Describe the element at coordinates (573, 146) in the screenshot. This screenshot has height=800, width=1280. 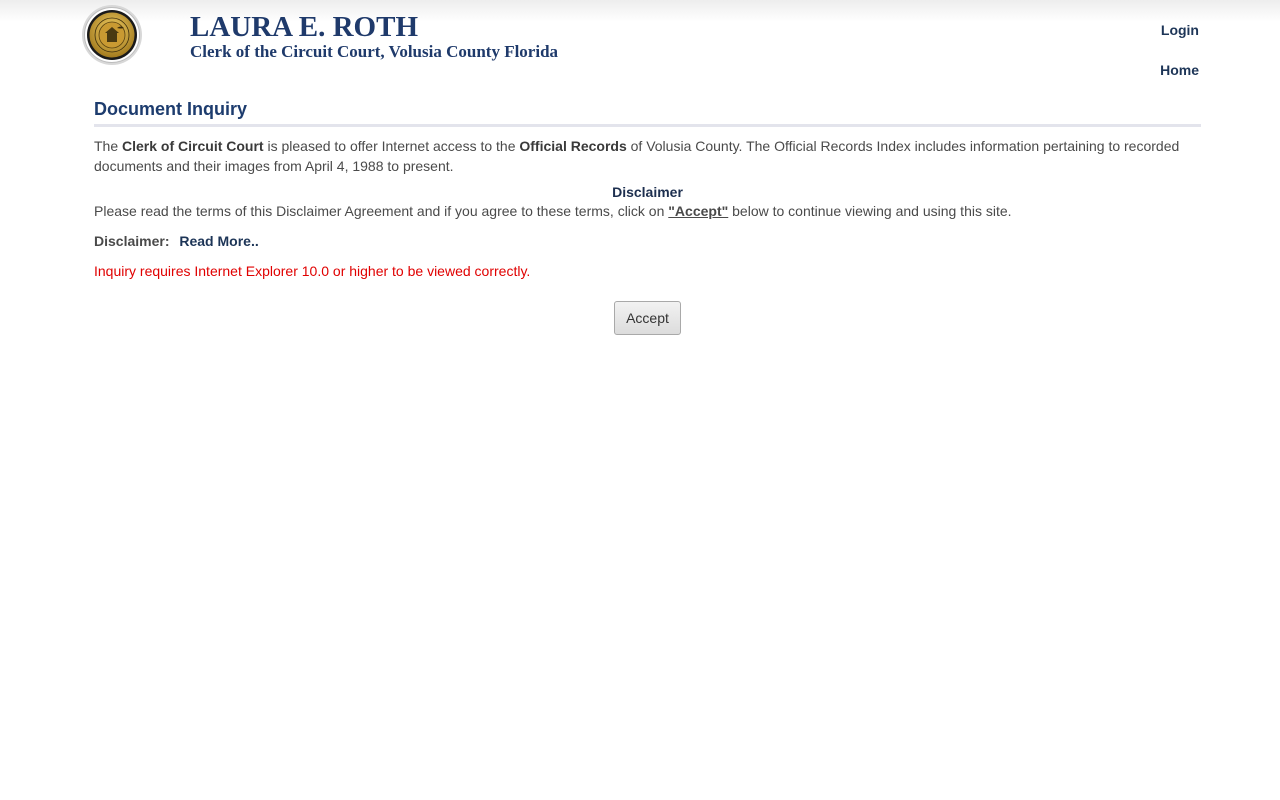
I see `intro-bold-records: Official Records` at that location.